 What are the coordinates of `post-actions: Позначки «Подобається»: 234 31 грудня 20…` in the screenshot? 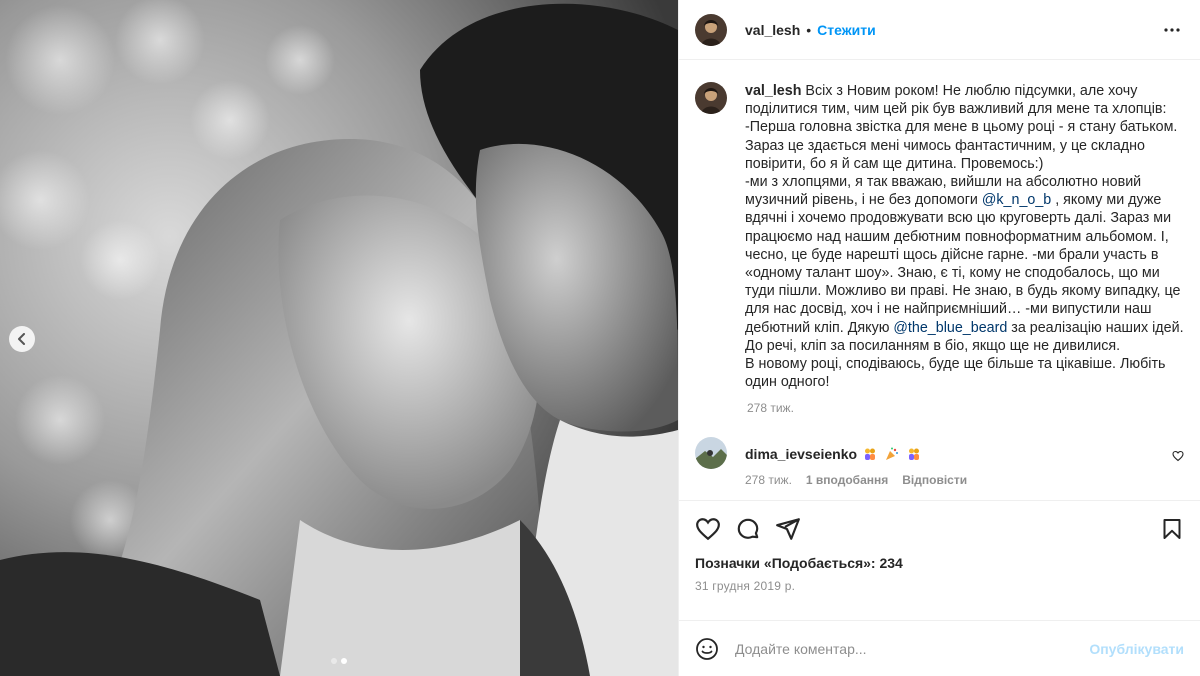 It's located at (939, 546).